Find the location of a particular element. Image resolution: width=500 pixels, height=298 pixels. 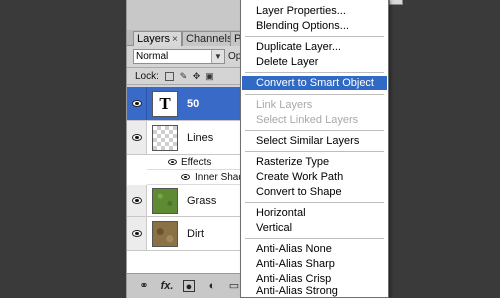

menu-item-link-layers: Link Layers is located at coordinates (284, 105).